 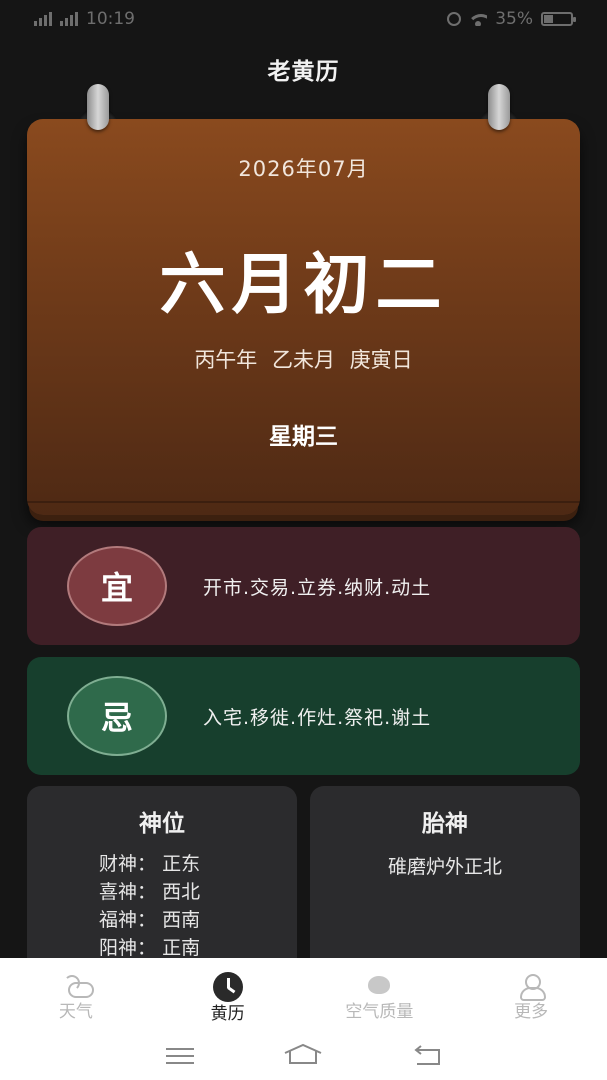 What do you see at coordinates (303, 284) in the screenshot?
I see `lunar-date: 六月初二` at bounding box center [303, 284].